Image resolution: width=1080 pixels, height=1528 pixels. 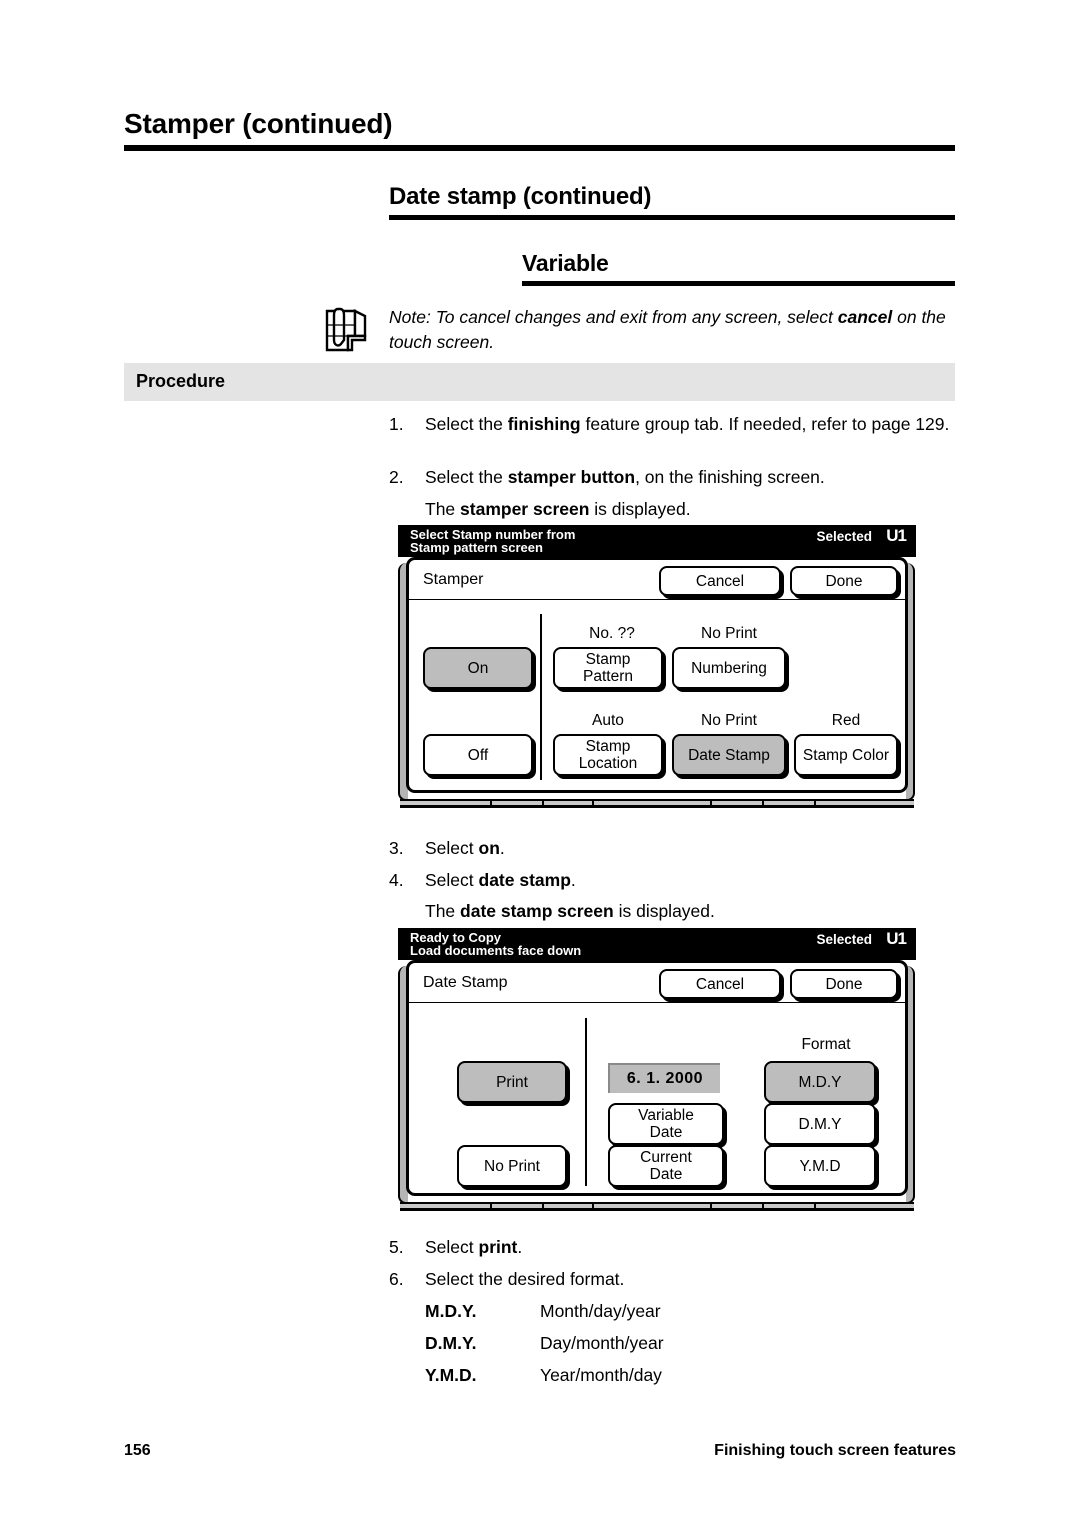 What do you see at coordinates (137, 1450) in the screenshot?
I see `footer-page-number: 156` at bounding box center [137, 1450].